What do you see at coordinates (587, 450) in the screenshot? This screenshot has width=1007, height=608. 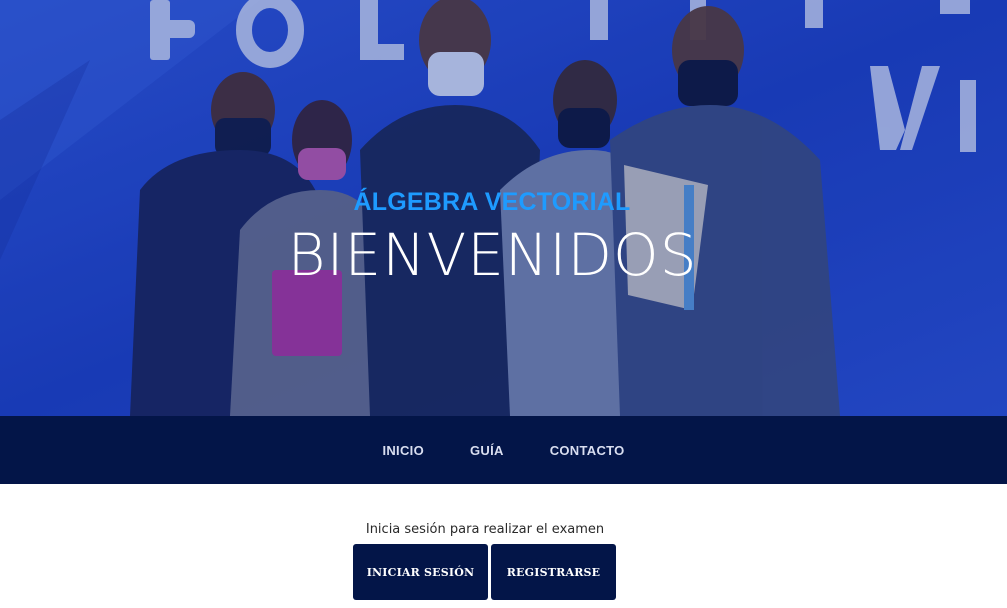 I see `nav-item-contacto: CONTACTO` at bounding box center [587, 450].